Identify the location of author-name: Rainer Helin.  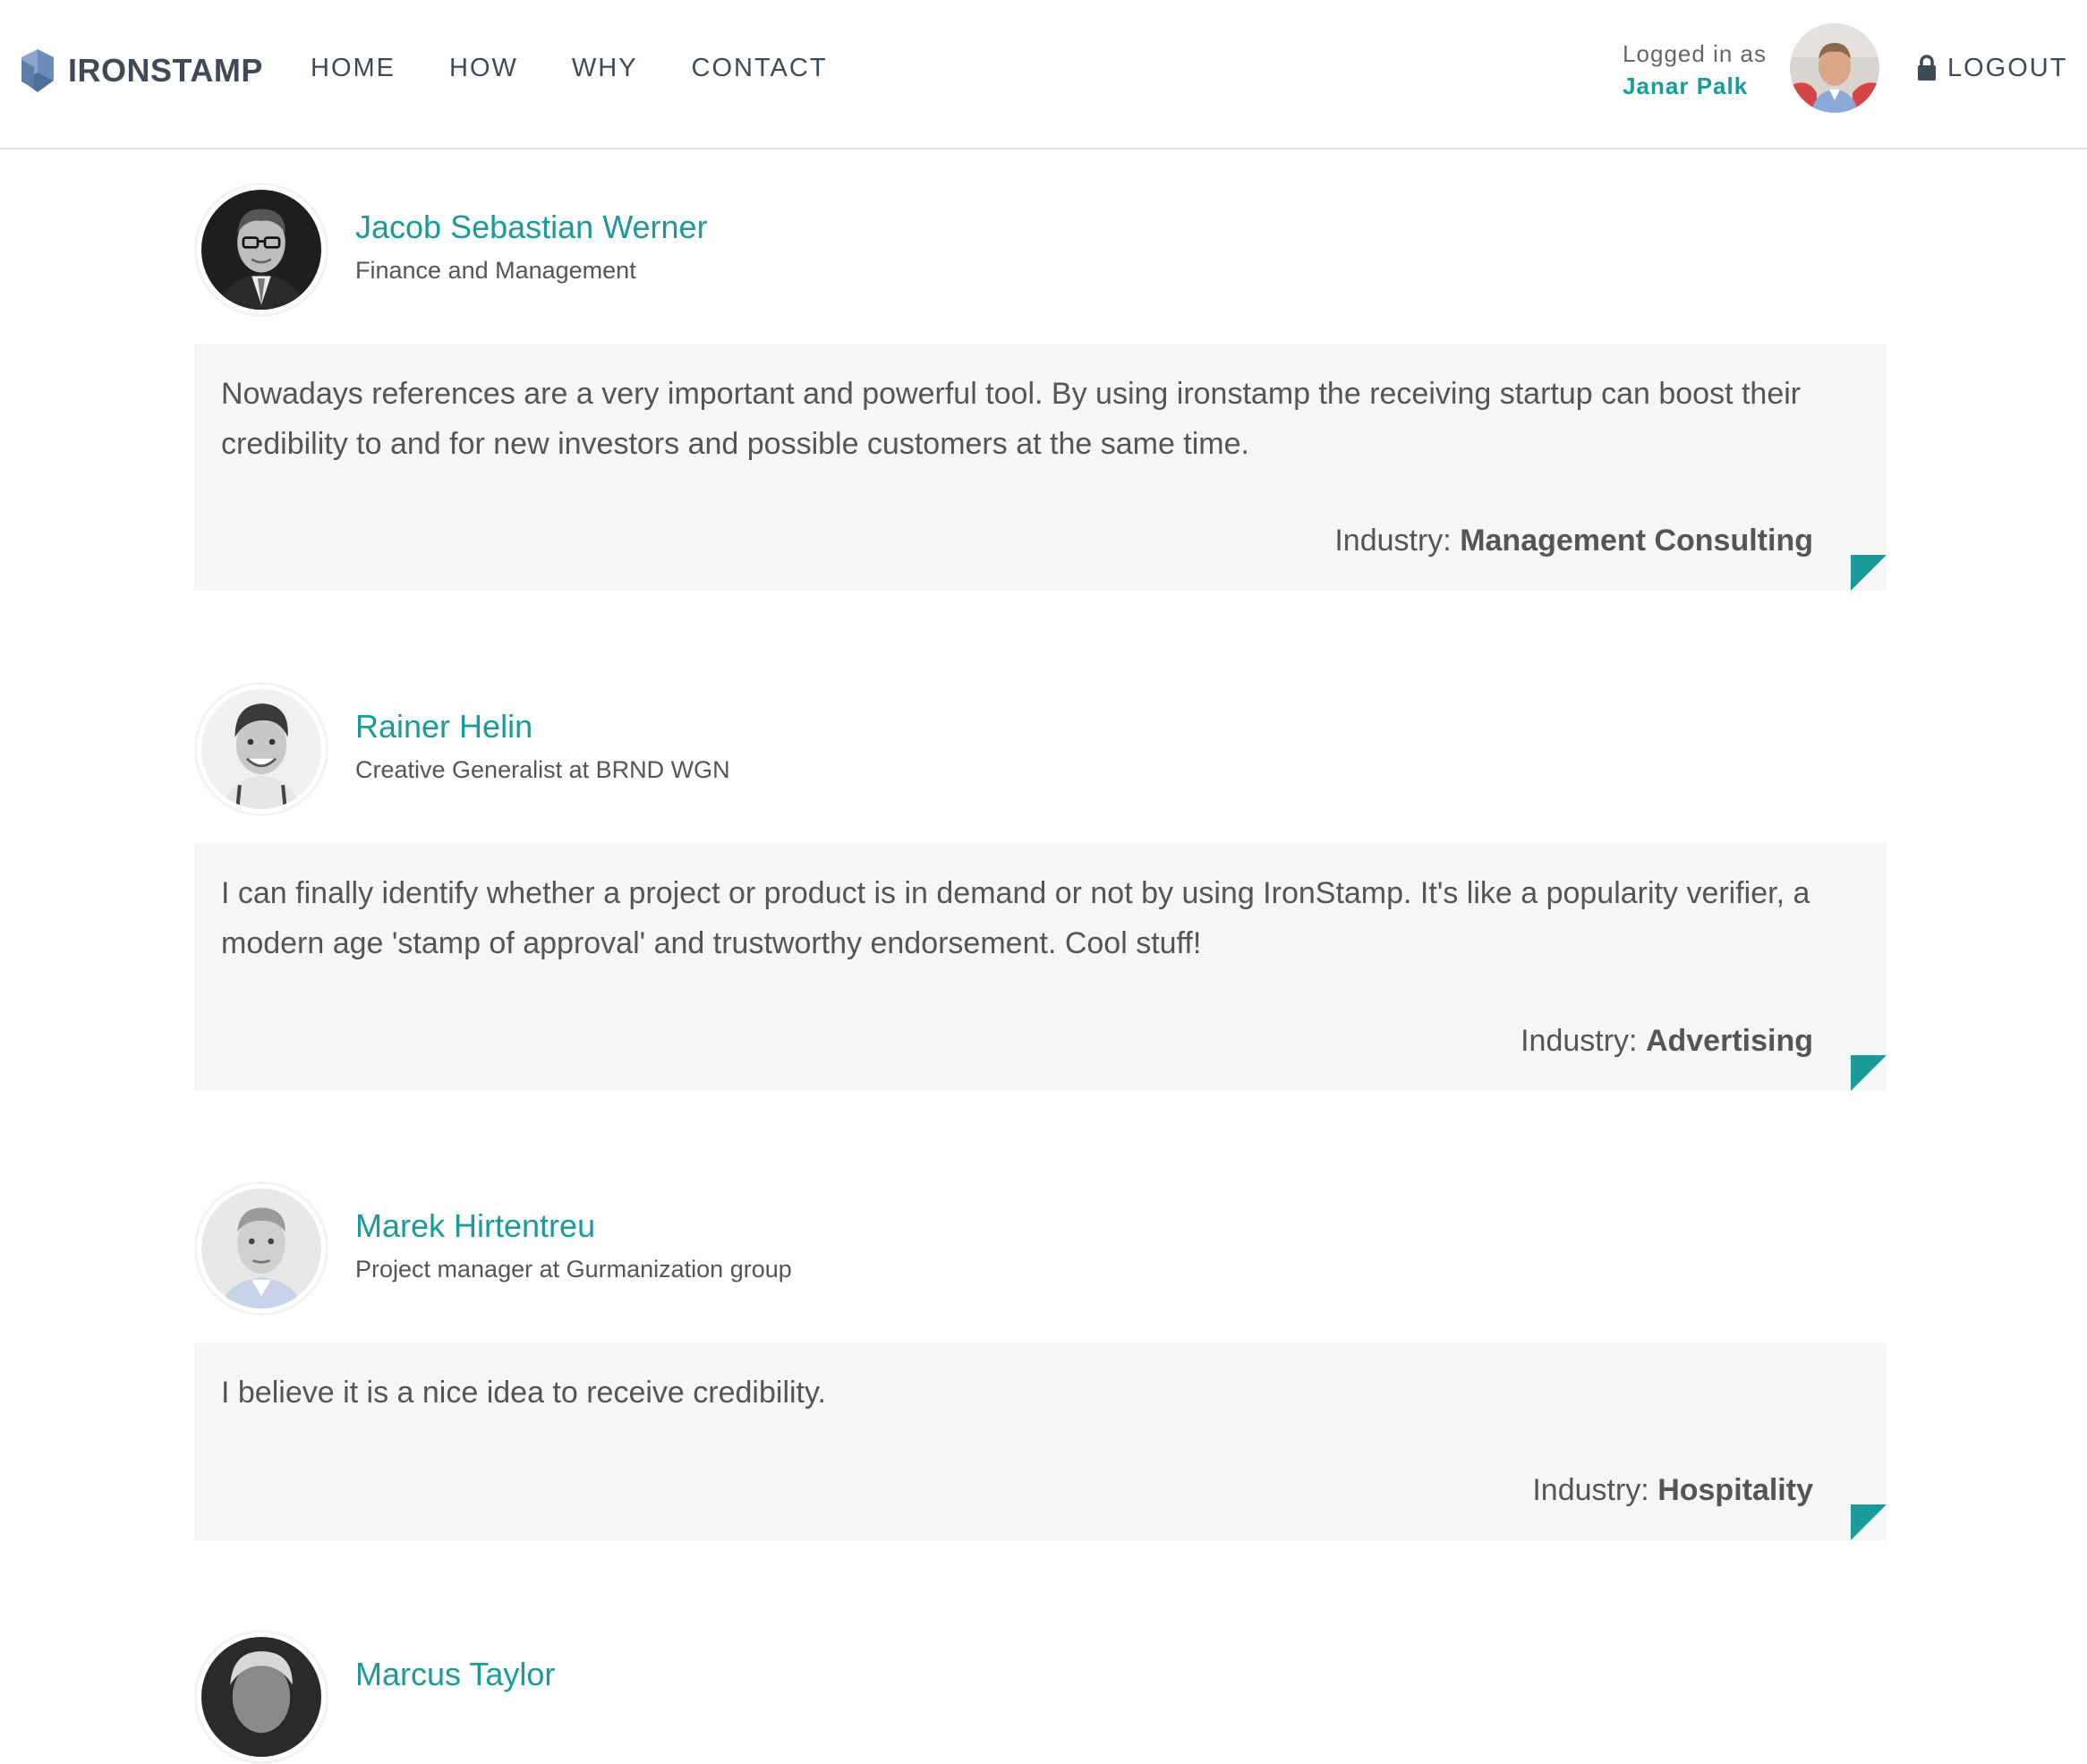
(443, 726).